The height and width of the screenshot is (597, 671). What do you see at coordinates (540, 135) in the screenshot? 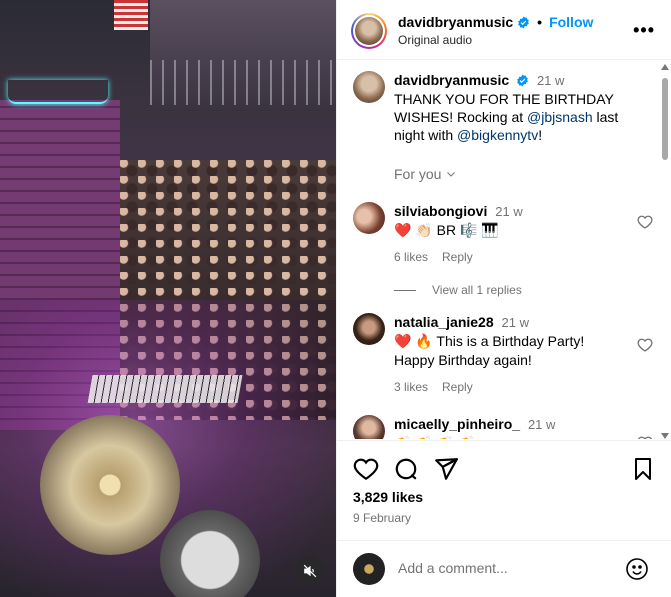
I see `caption-text-3: !` at bounding box center [540, 135].